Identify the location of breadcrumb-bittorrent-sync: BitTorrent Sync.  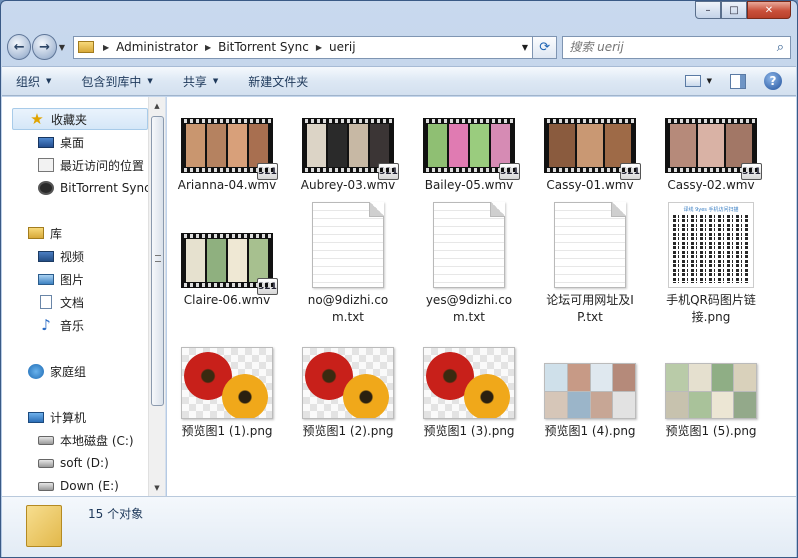
(263, 47).